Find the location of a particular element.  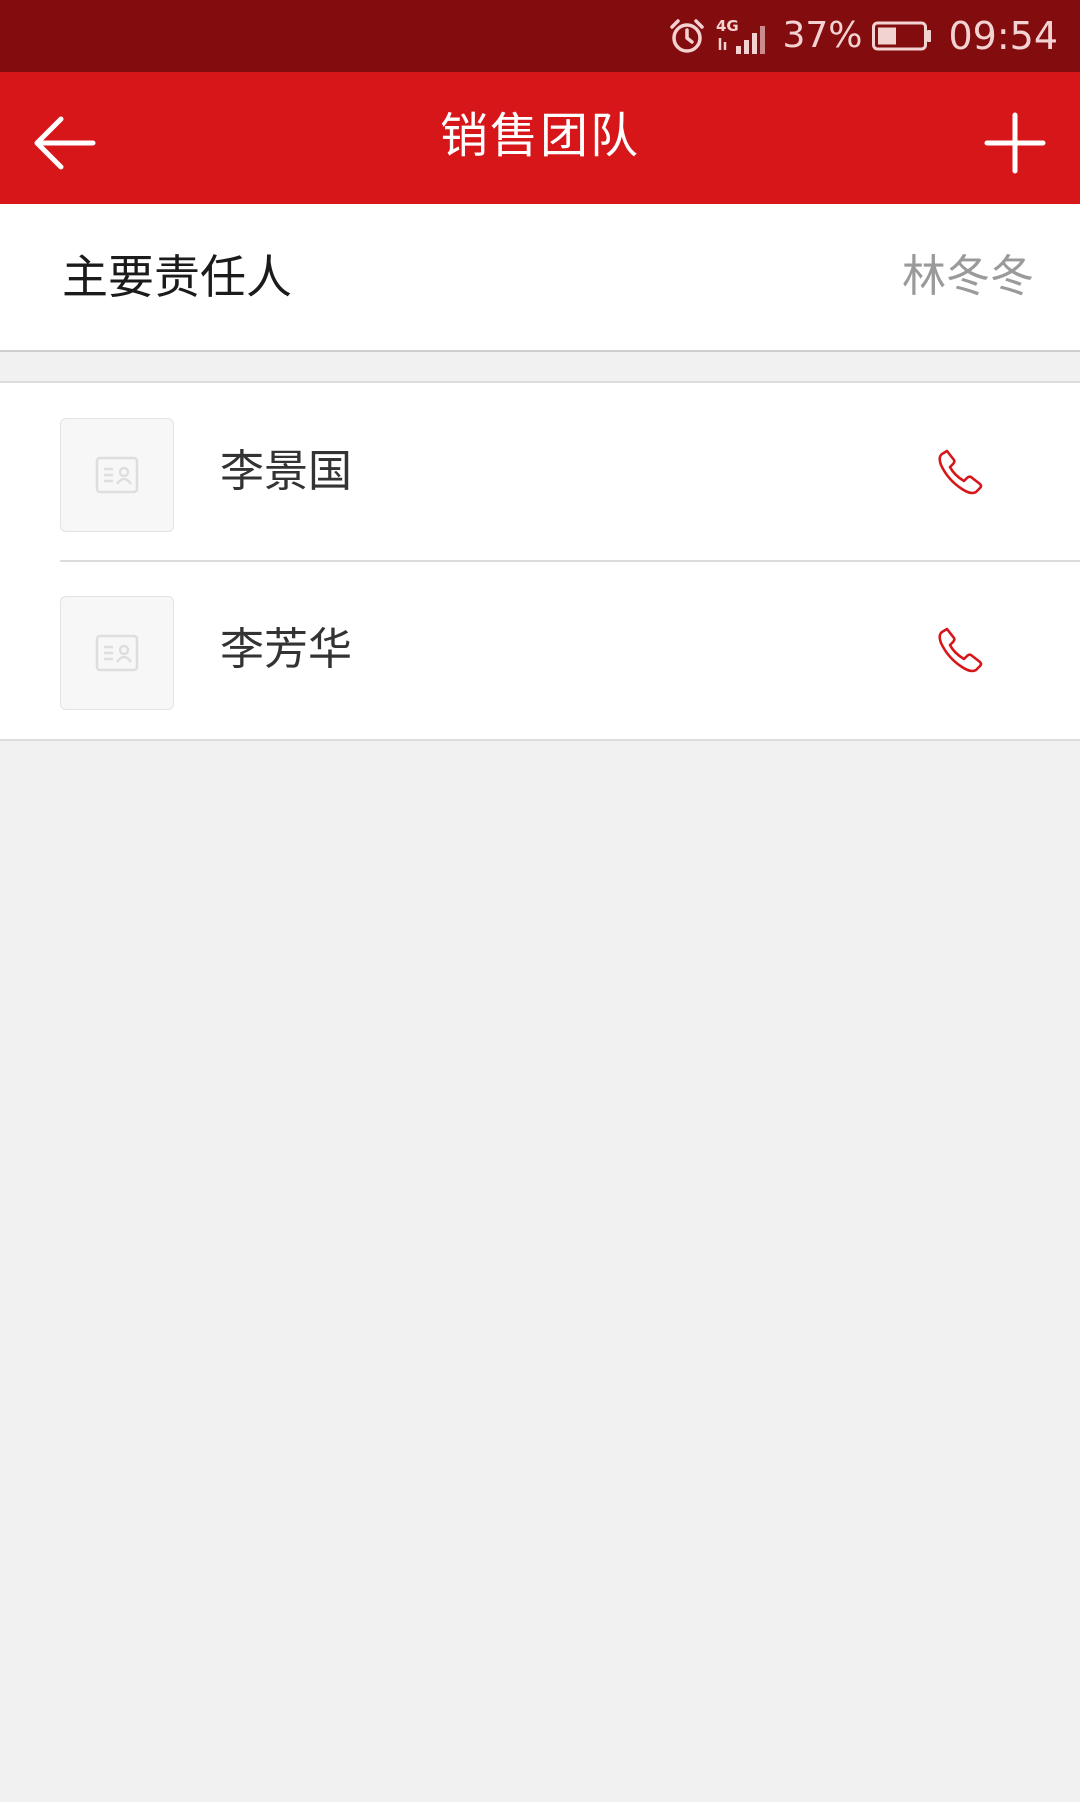

list-item: 李芳华 is located at coordinates (540, 649).